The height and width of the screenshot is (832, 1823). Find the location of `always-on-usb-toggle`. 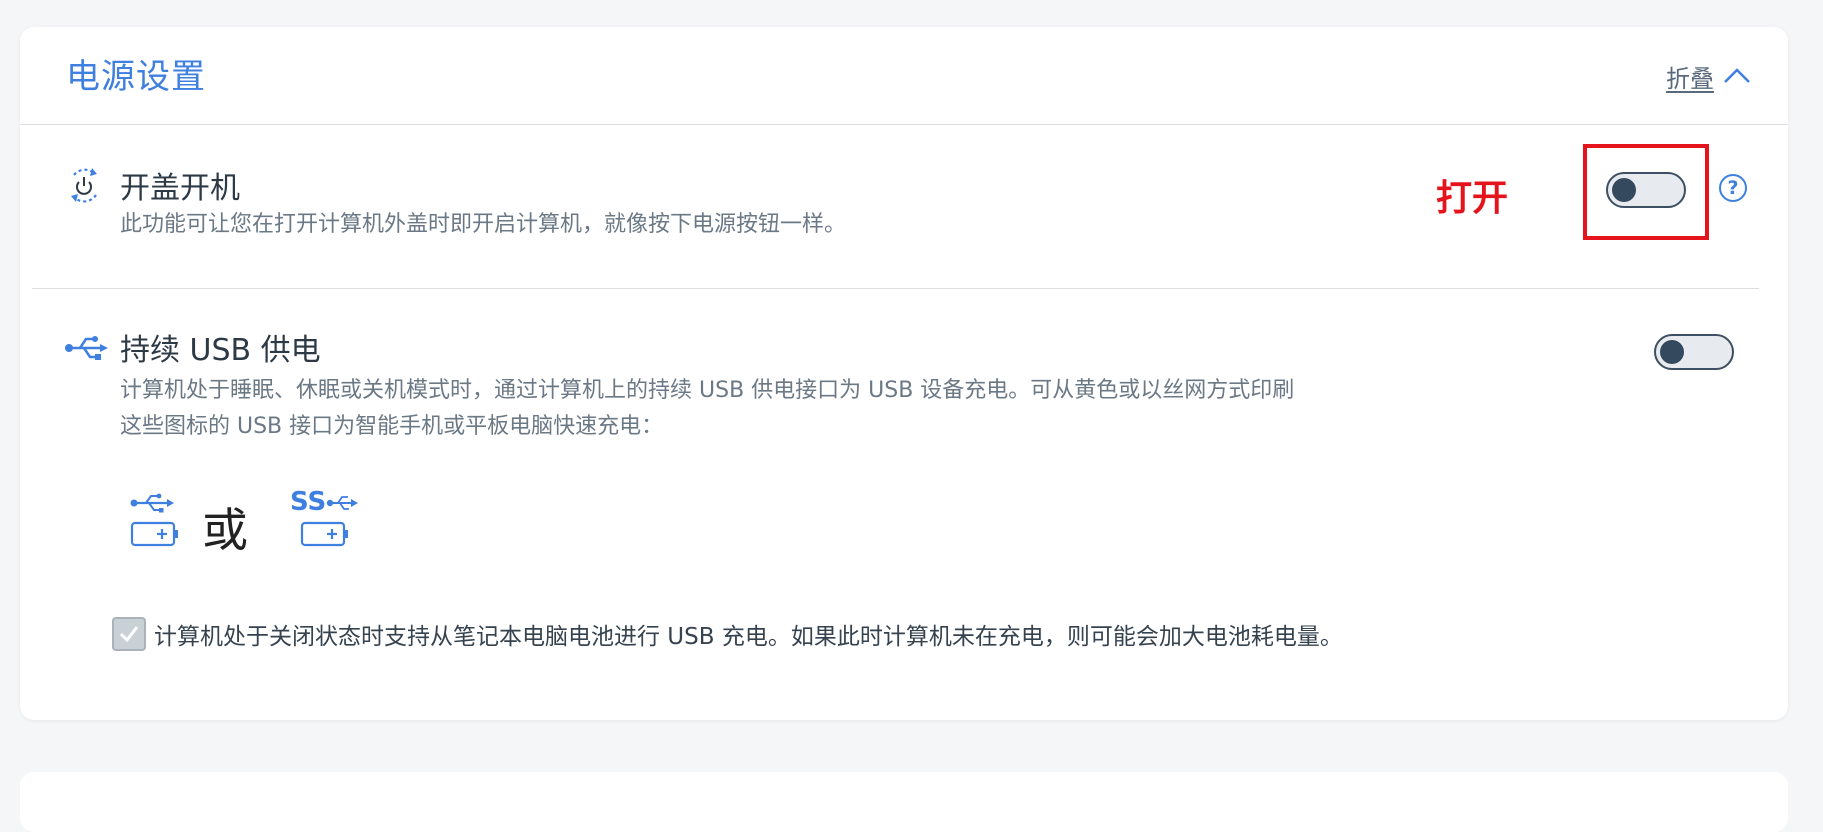

always-on-usb-toggle is located at coordinates (1694, 352).